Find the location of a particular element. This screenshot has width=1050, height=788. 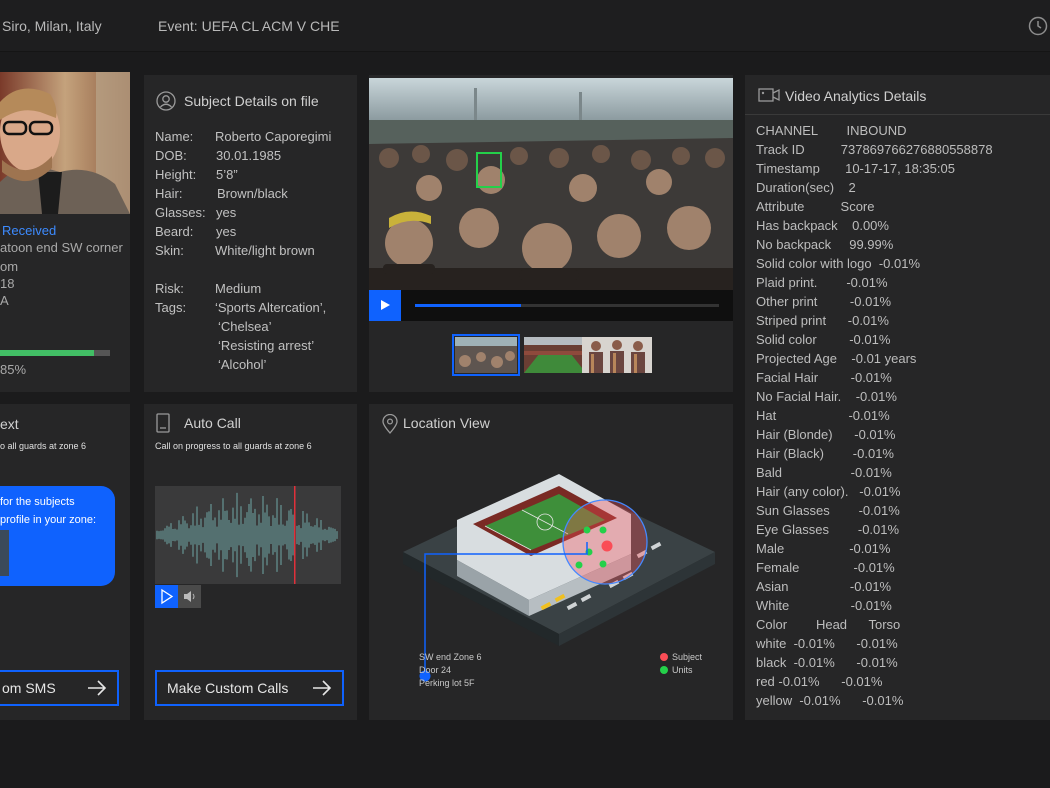

call-audio-waveform is located at coordinates (248, 535).